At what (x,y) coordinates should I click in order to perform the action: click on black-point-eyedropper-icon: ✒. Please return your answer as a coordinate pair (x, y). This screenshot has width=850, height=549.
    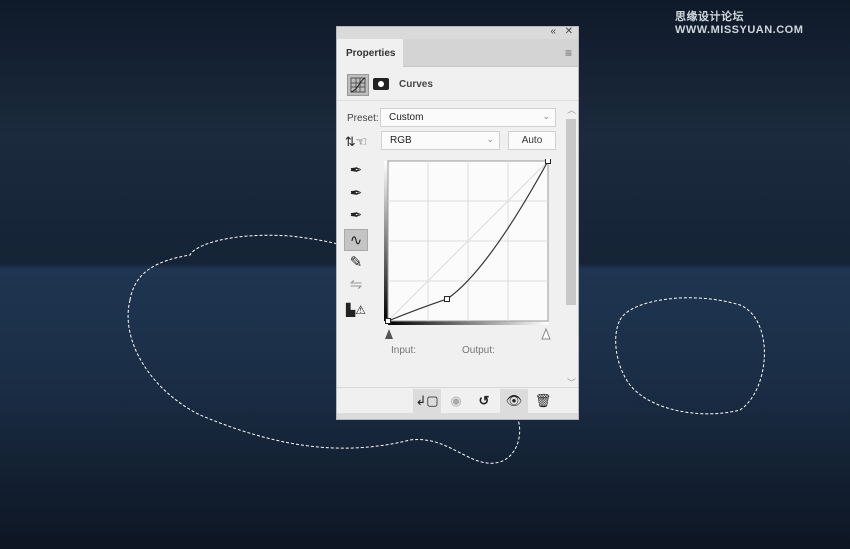
    Looking at the image, I should click on (356, 171).